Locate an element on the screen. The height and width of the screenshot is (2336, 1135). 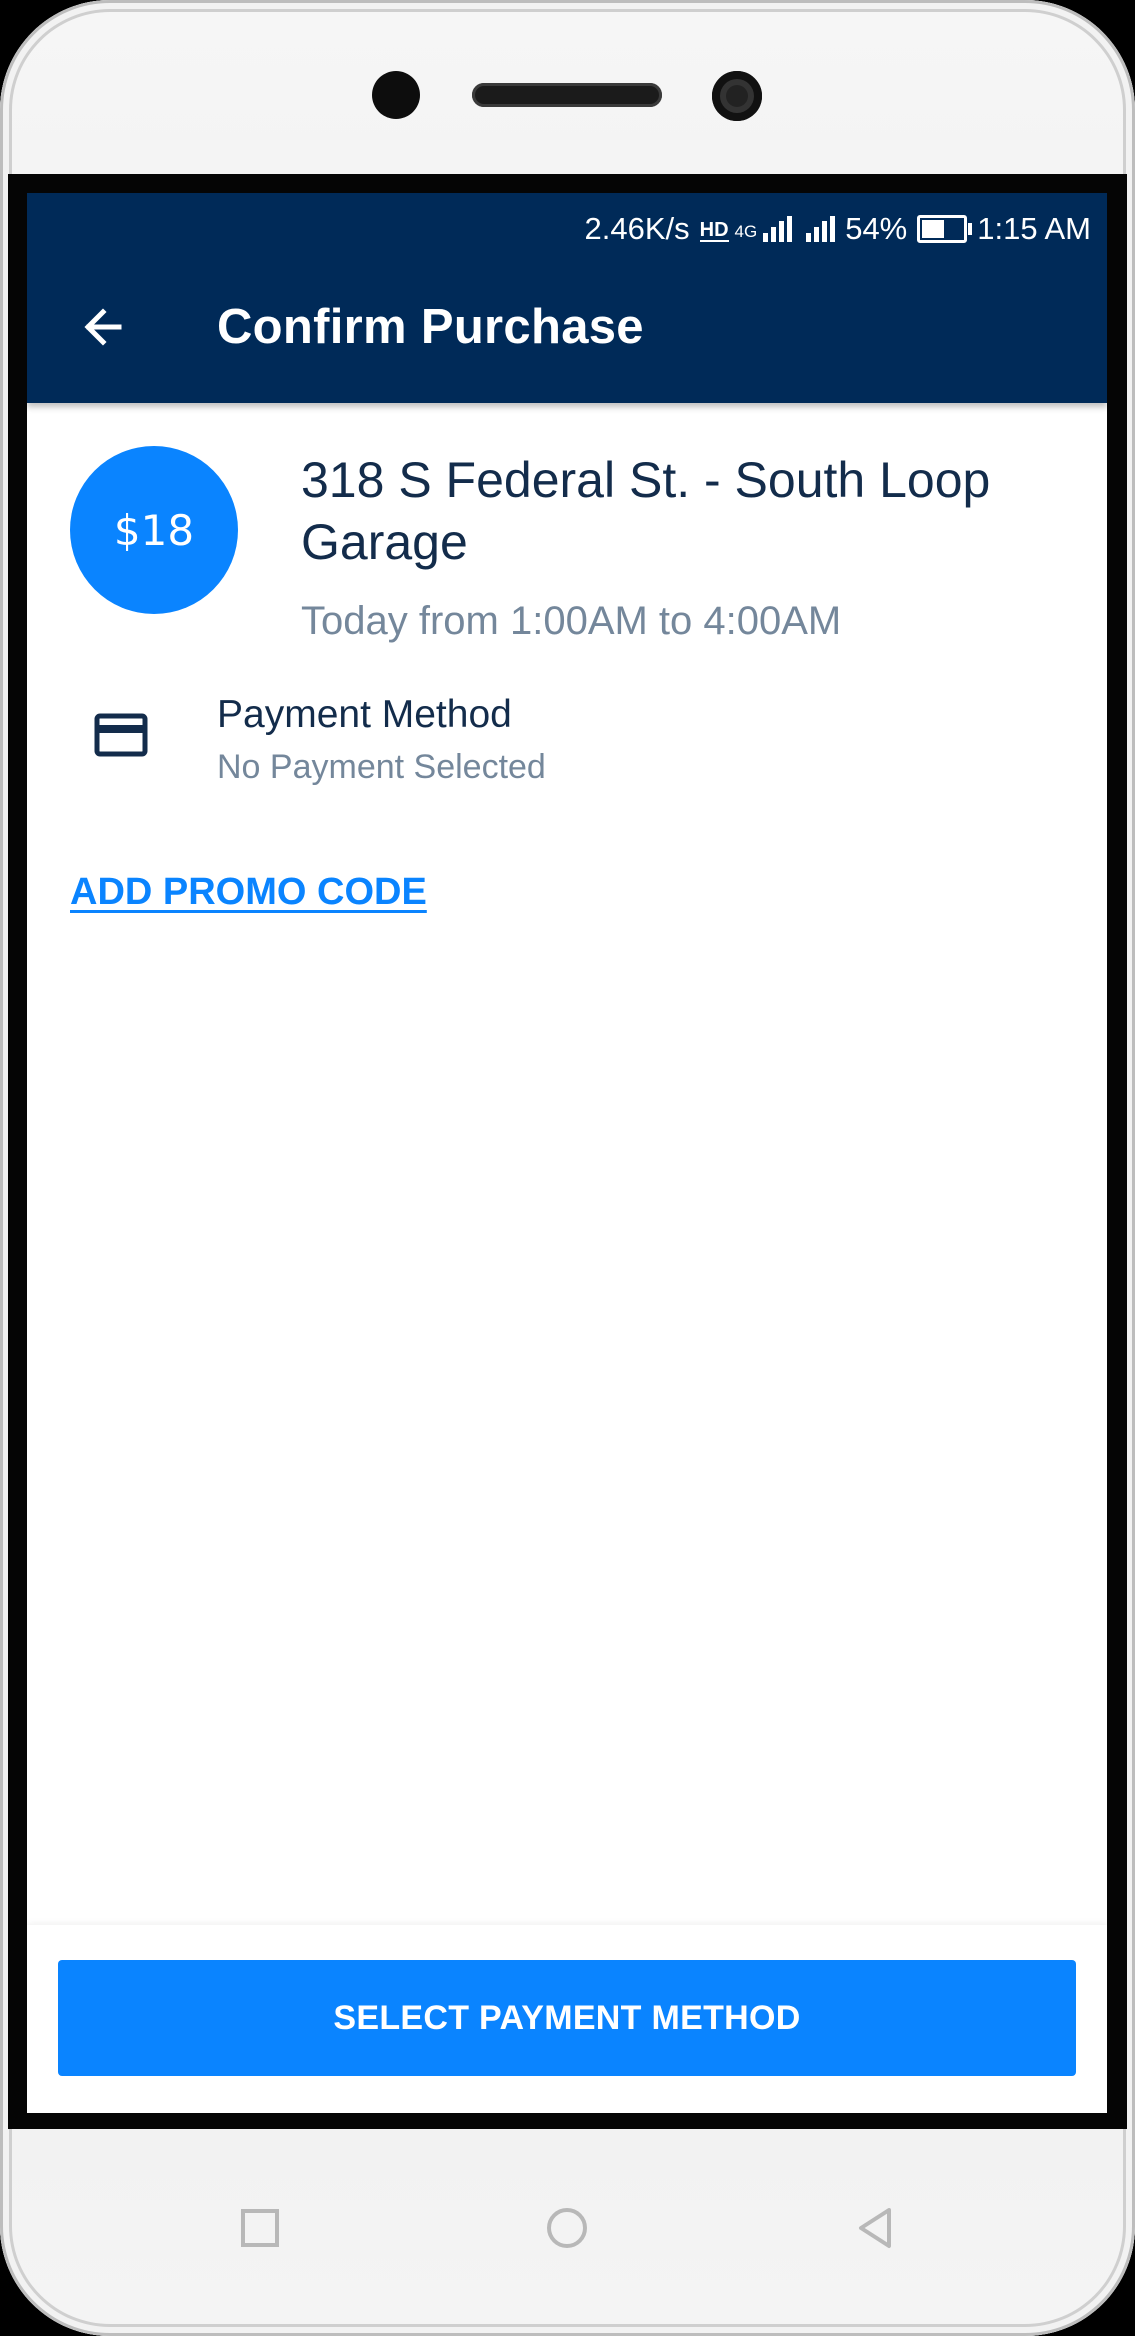
network-speed: 2.46K/s is located at coordinates (637, 228).